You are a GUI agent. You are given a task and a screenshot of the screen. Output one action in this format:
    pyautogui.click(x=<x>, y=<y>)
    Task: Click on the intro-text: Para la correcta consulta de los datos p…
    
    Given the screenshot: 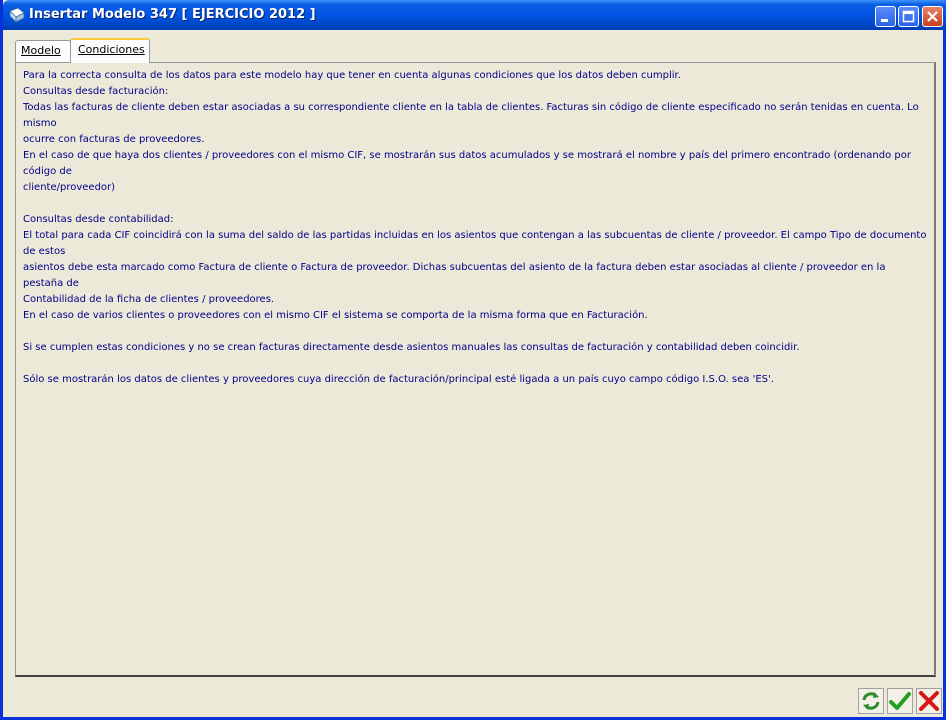 What is the action you would take?
    pyautogui.click(x=352, y=75)
    